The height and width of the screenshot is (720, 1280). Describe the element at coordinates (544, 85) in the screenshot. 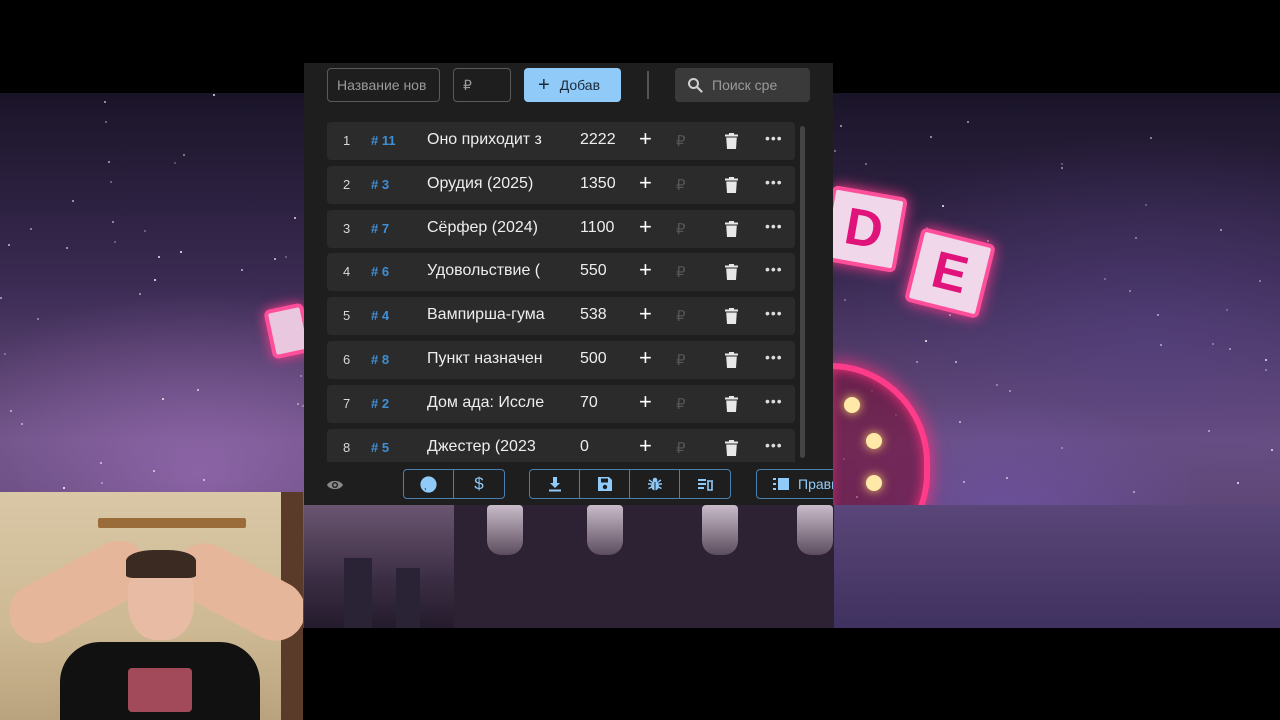

I see `plus-icon: +` at that location.